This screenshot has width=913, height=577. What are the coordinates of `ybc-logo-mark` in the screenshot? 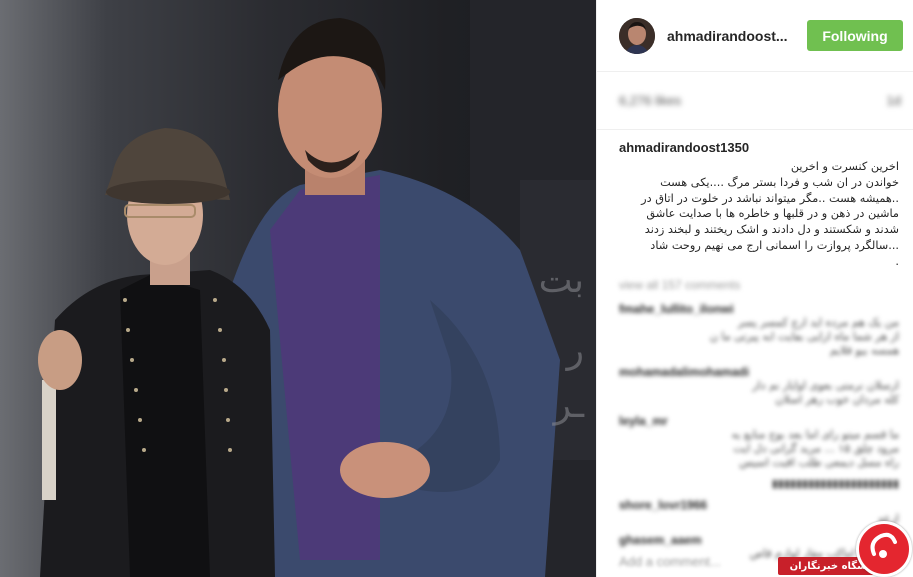 It's located at (883, 545).